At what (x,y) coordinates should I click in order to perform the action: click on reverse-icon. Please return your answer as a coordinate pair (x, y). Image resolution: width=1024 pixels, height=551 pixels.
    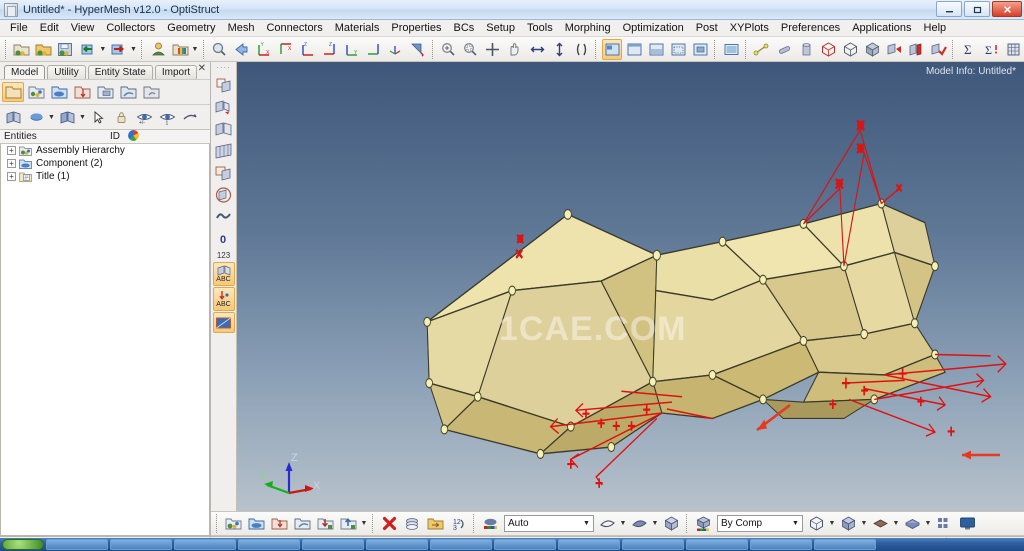
    Looking at the image, I should click on (190, 117).